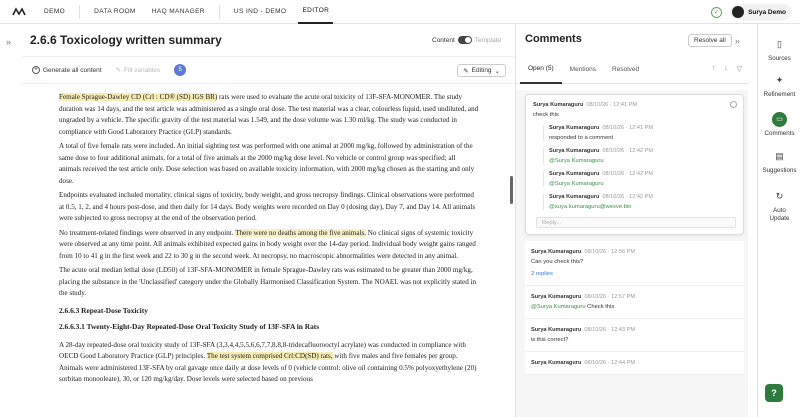  I want to click on section-heading: 2.6.6.3 Repeat-Dose Toxicity, so click(103, 310).